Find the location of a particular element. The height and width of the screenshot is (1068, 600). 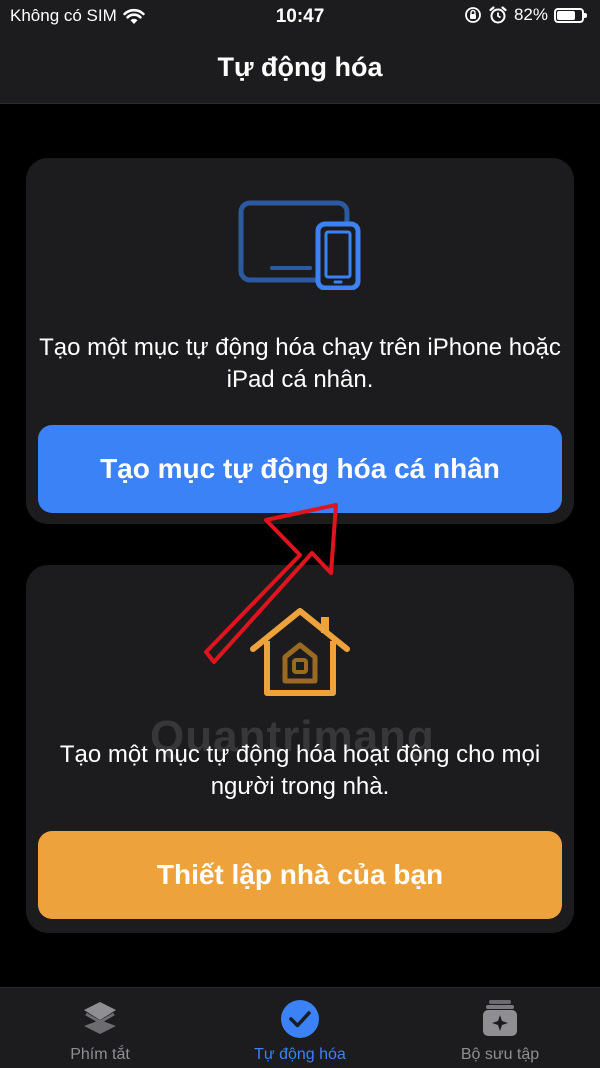

tab-bar: Phím tắt Tự động hóa Bộ sưu tập is located at coordinates (300, 1027).